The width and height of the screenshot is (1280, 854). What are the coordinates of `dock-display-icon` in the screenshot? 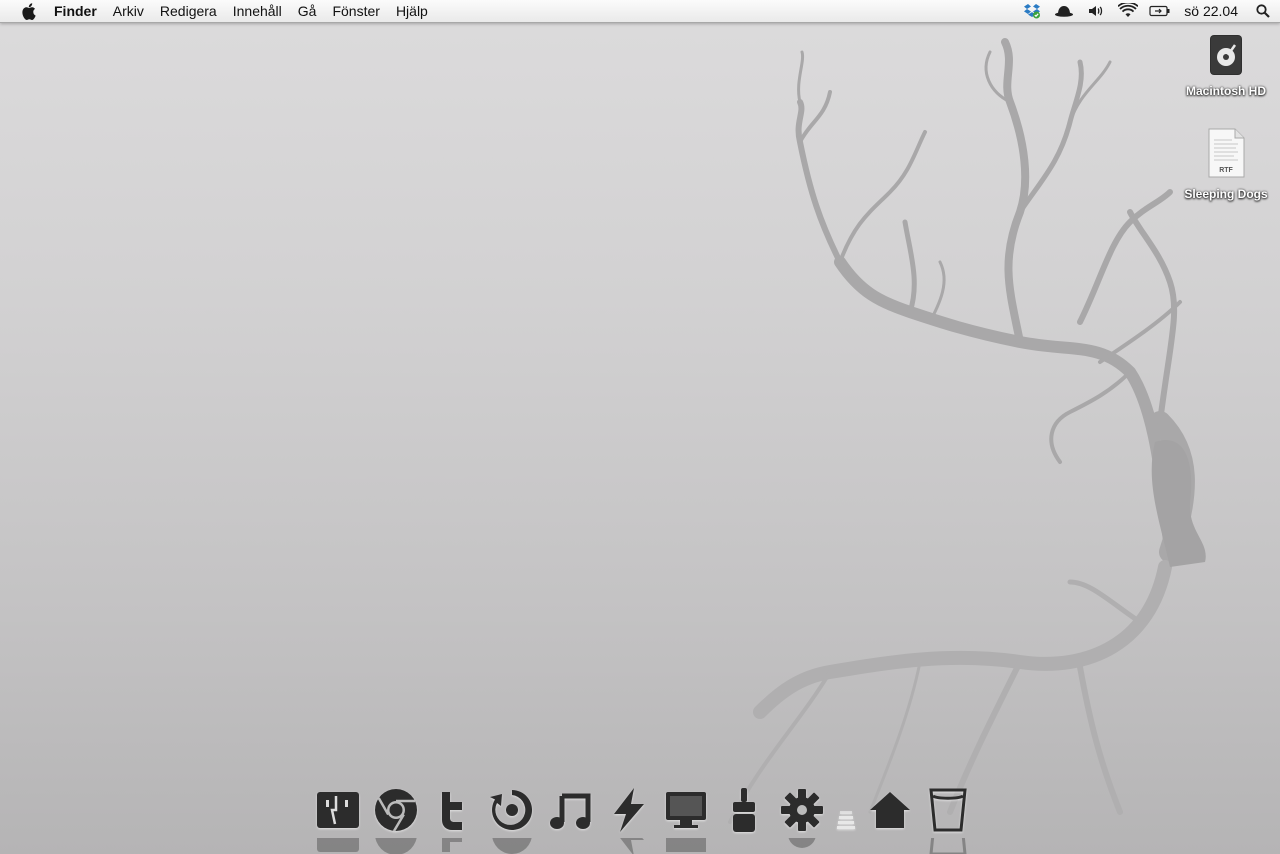 It's located at (686, 810).